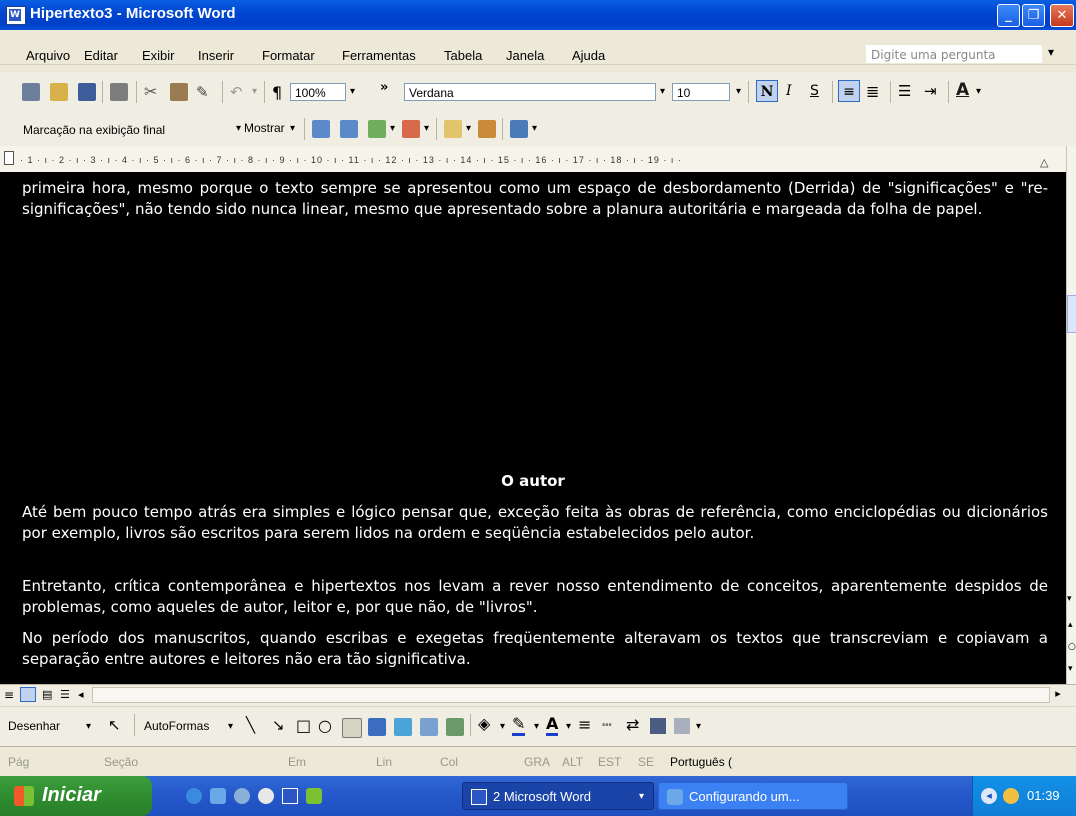  What do you see at coordinates (738, 91) in the screenshot?
I see `size-dropdown-icon: ▾` at bounding box center [738, 91].